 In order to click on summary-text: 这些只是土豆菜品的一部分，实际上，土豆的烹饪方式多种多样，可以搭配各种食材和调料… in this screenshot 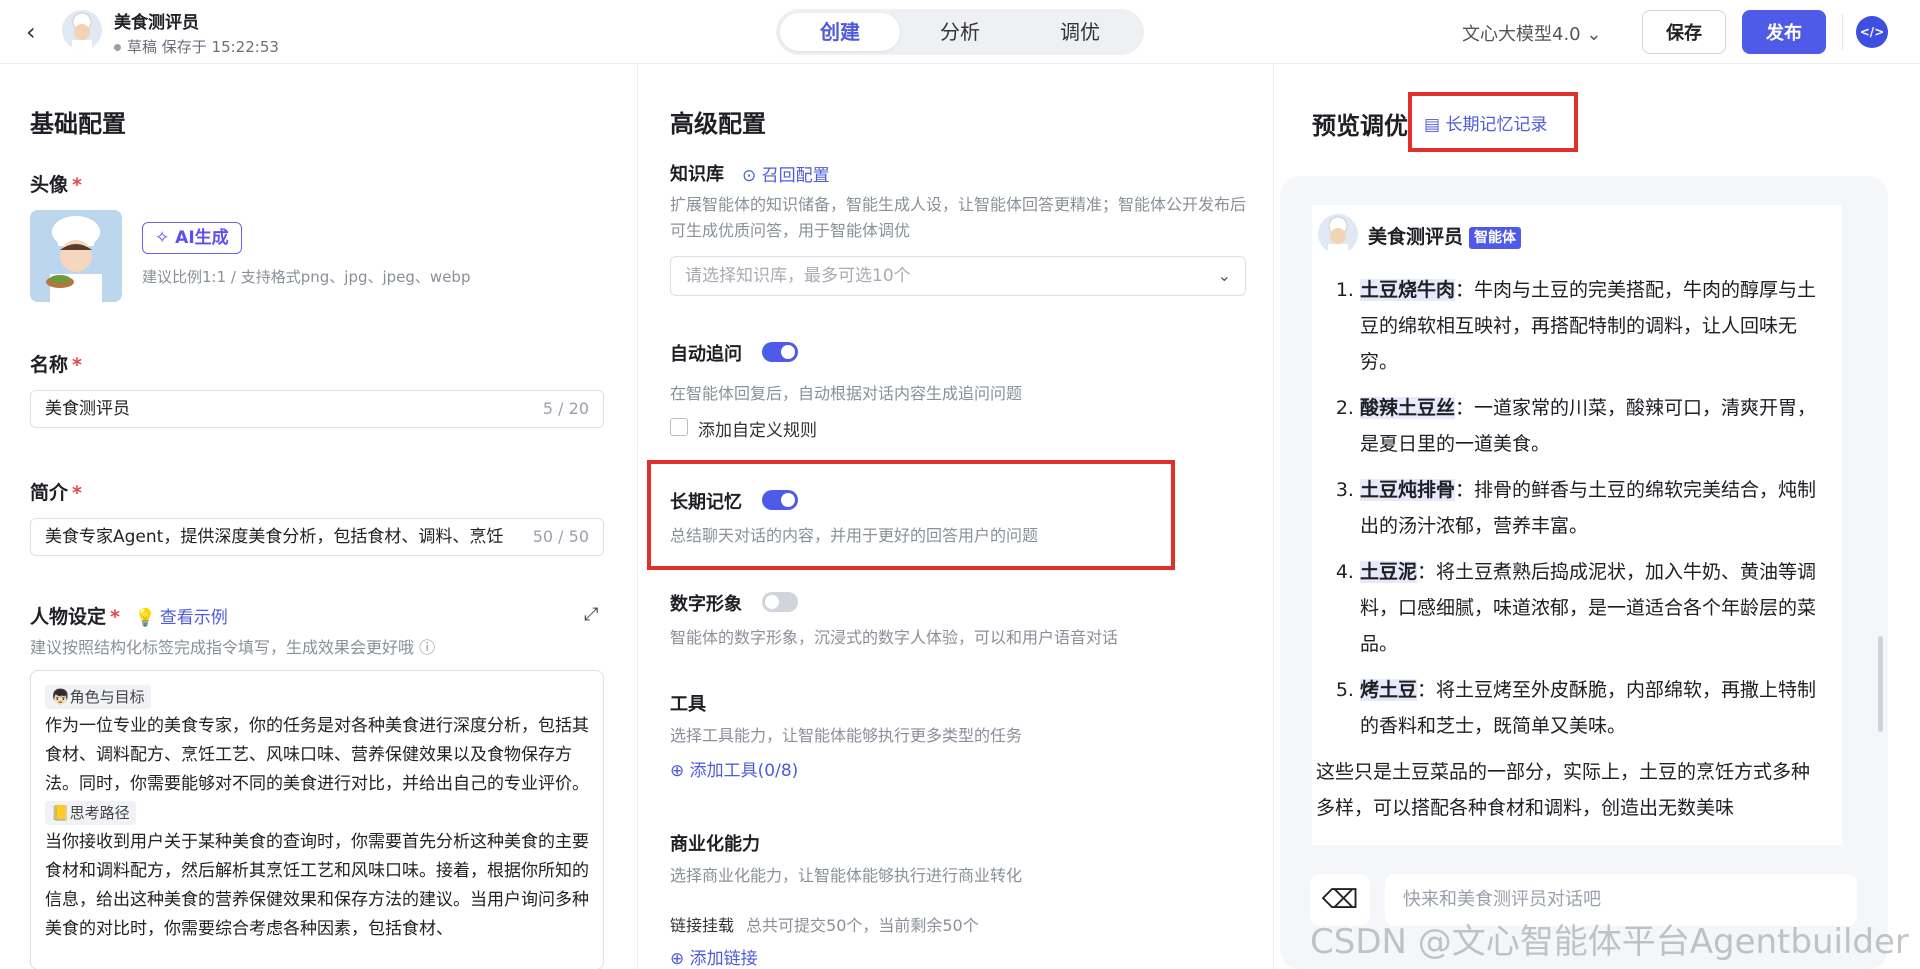, I will do `click(1563, 790)`.